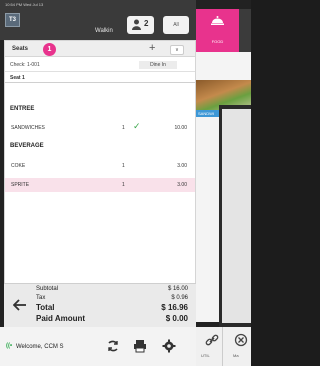 The image size is (320, 366). What do you see at coordinates (100, 185) in the screenshot?
I see `order-item-row-selected: SPRITE 1 3.00` at bounding box center [100, 185].